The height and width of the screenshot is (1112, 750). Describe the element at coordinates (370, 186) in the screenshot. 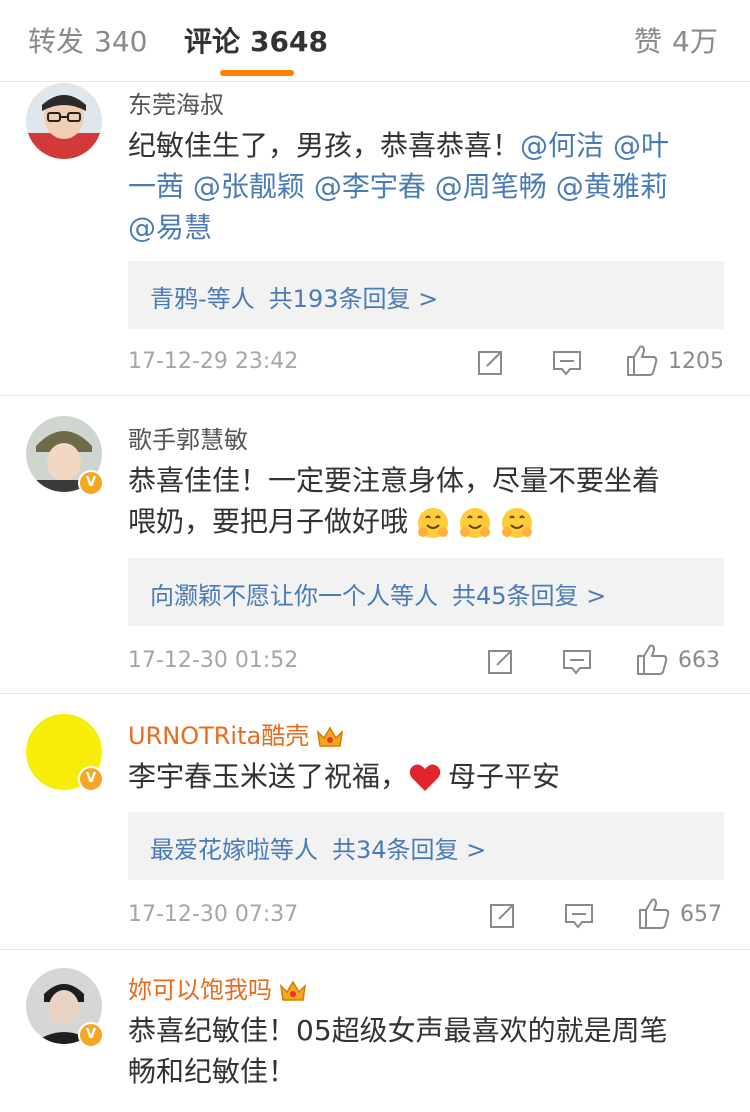

I see `mention-link: @李宇春` at that location.